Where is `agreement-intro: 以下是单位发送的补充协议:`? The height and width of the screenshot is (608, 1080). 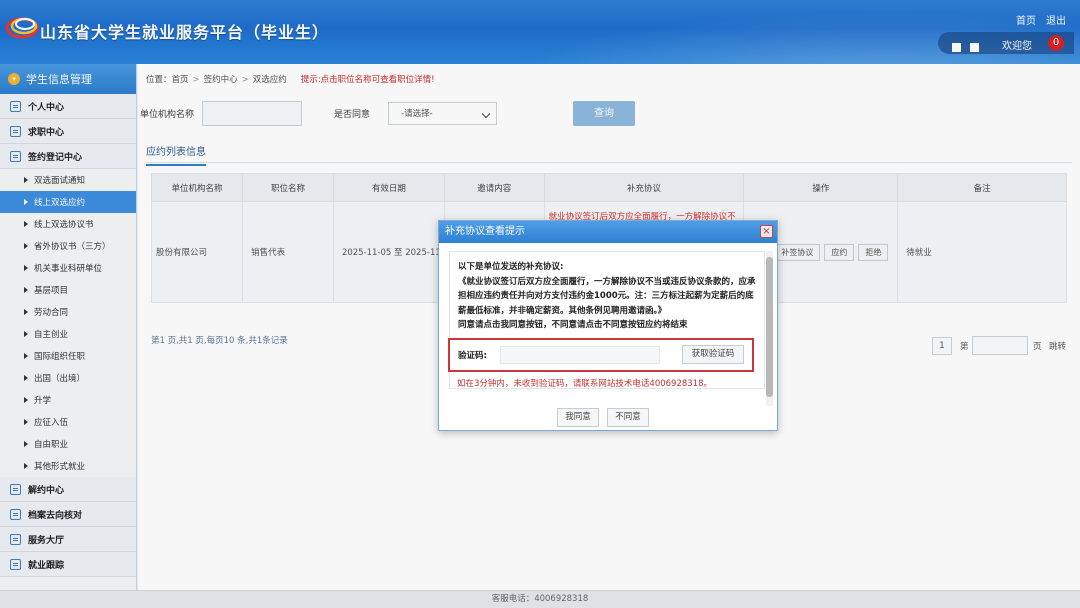 agreement-intro: 以下是单位发送的补充协议: is located at coordinates (511, 267).